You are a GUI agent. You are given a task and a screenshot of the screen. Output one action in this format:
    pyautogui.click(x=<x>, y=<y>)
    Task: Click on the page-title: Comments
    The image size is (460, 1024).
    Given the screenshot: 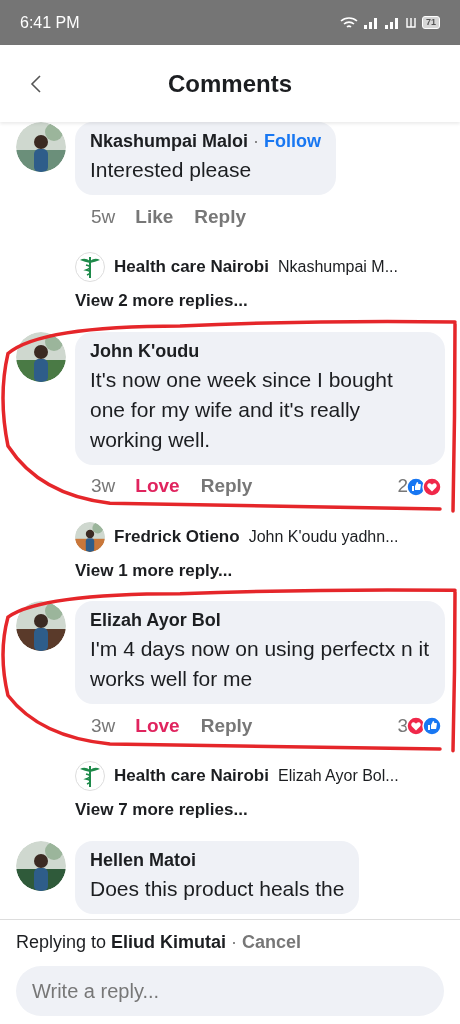 What is the action you would take?
    pyautogui.click(x=230, y=83)
    